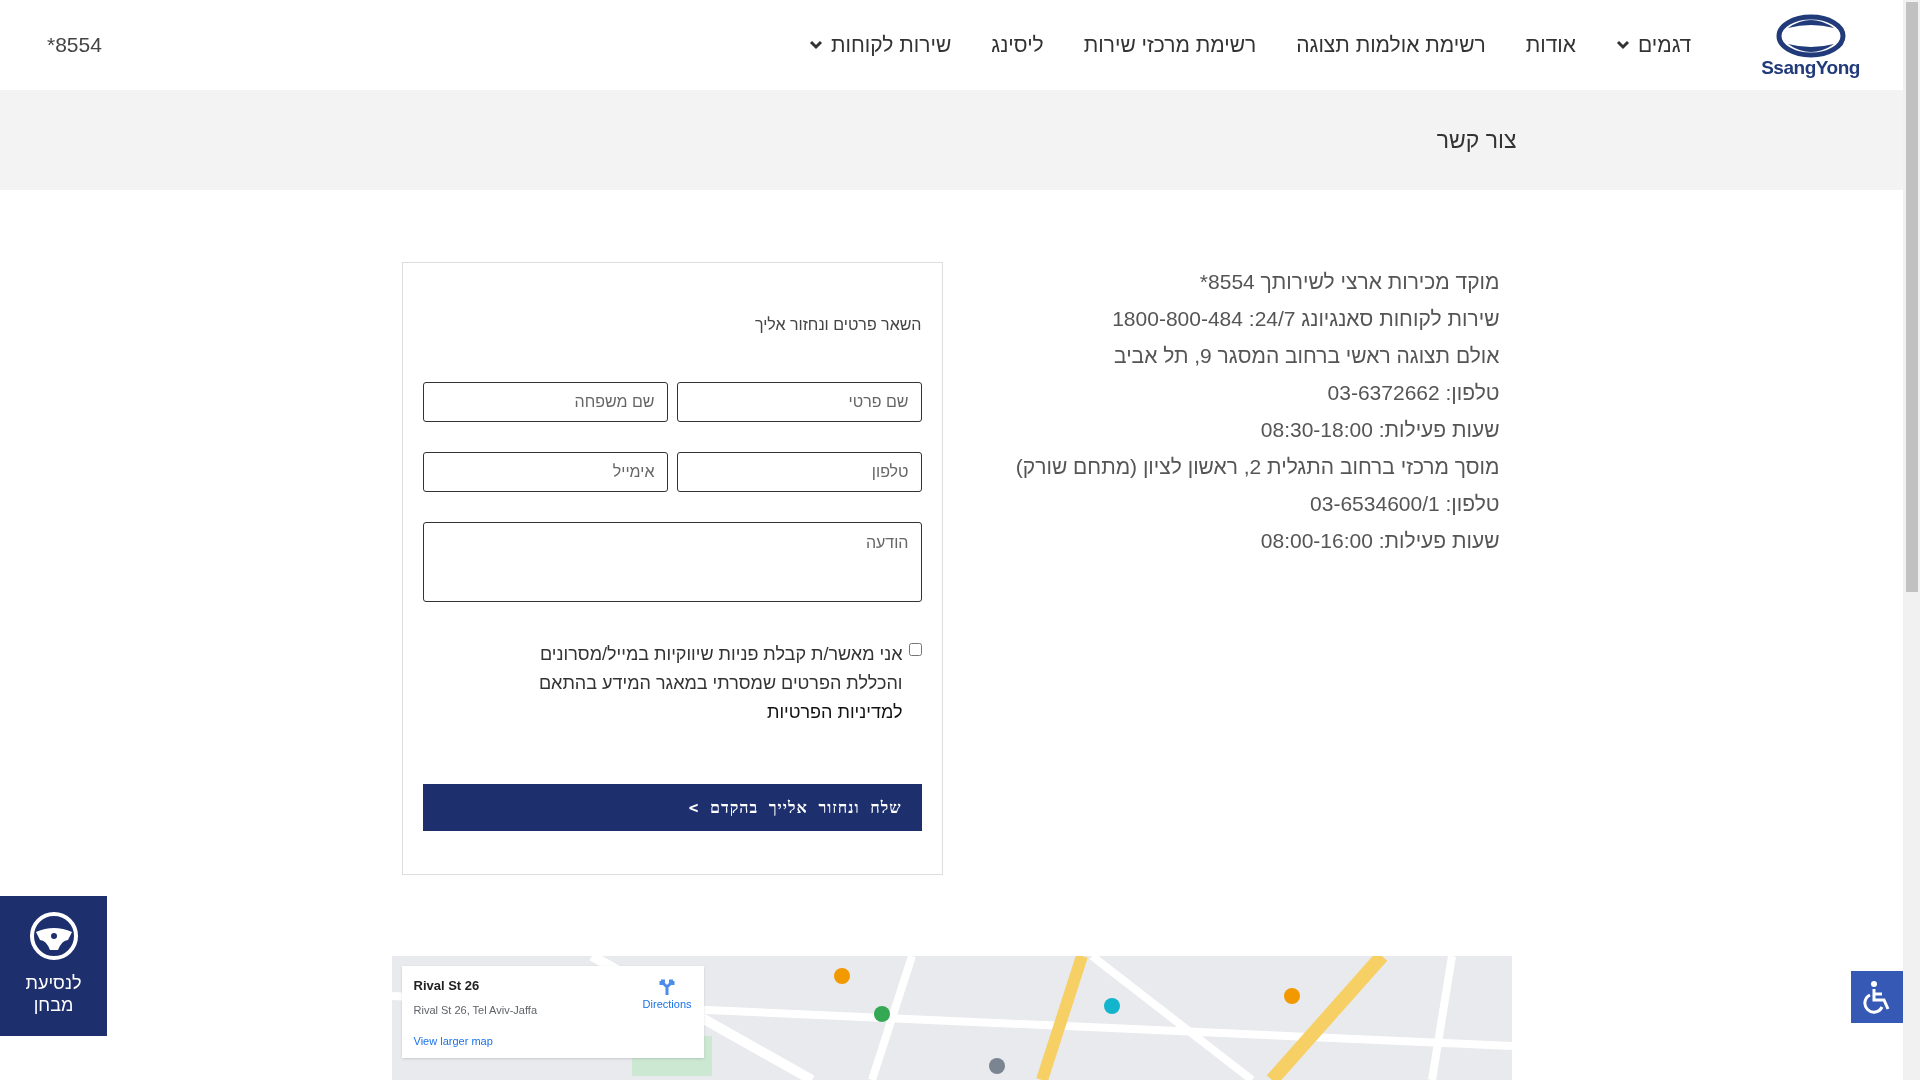 The height and width of the screenshot is (1080, 1920). I want to click on contact-info-line: שעות פעילות: 08:30-18:00, so click(1379, 430).